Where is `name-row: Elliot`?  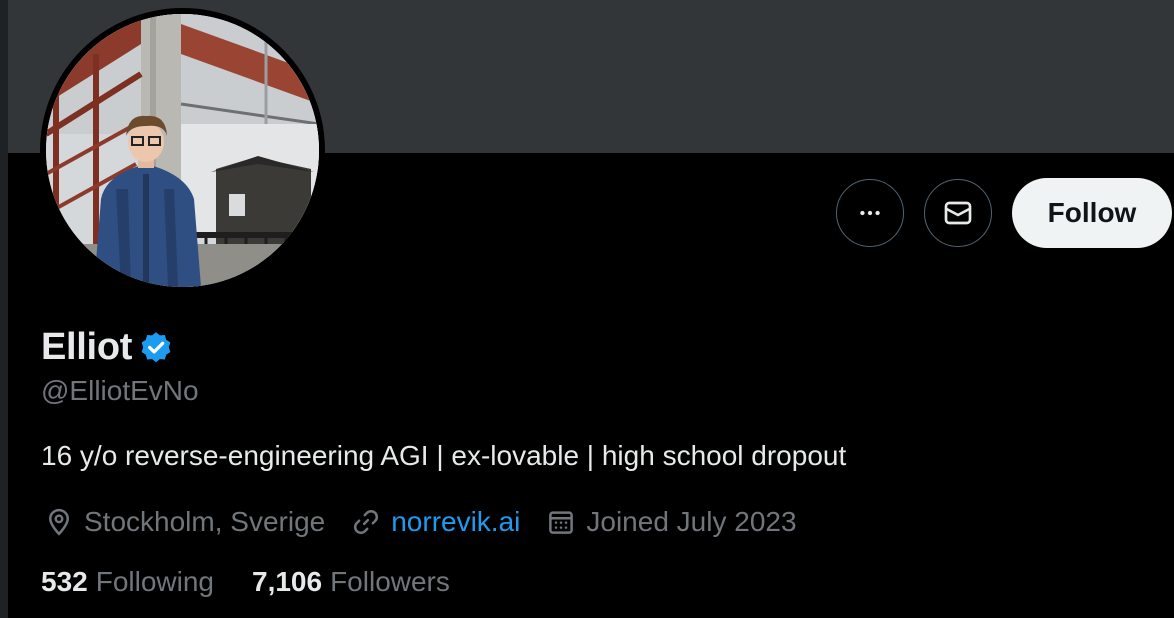
name-row: Elliot is located at coordinates (107, 347).